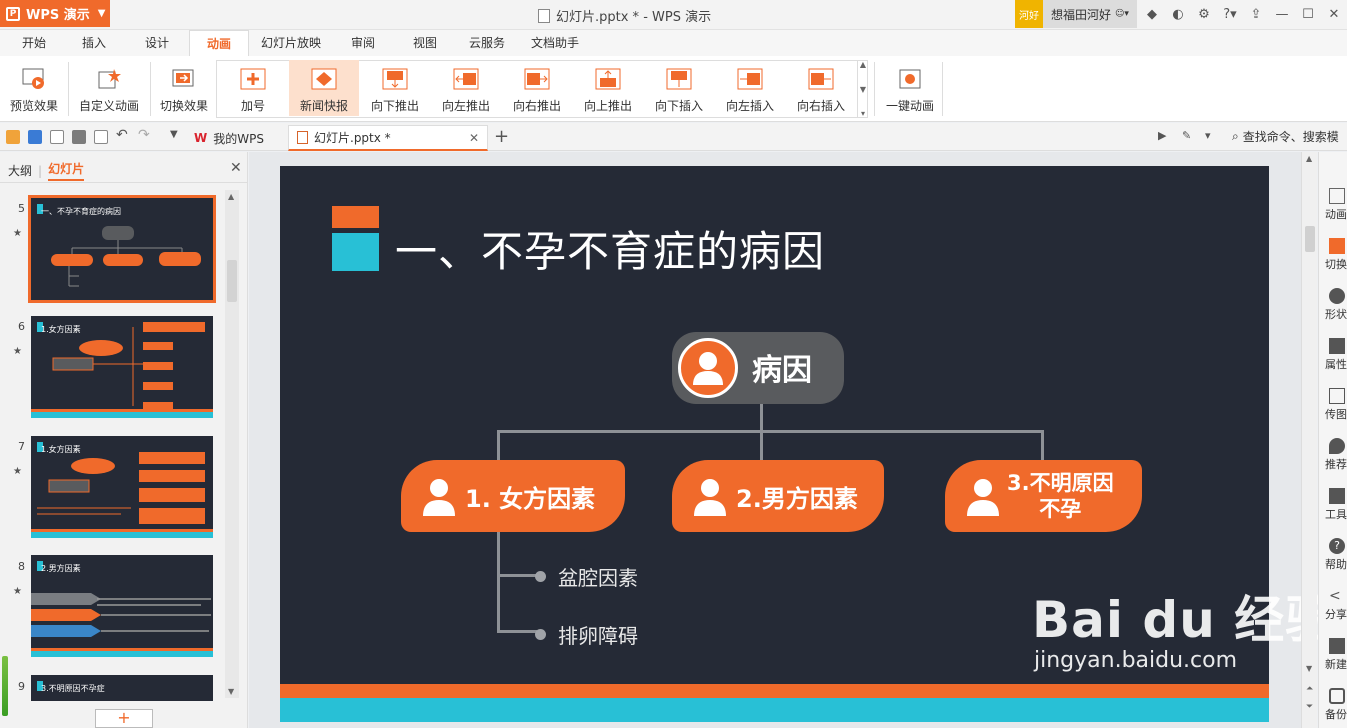 This screenshot has height=728, width=1347. What do you see at coordinates (122, 135) in the screenshot?
I see `undo-icon: ↶` at bounding box center [122, 135].